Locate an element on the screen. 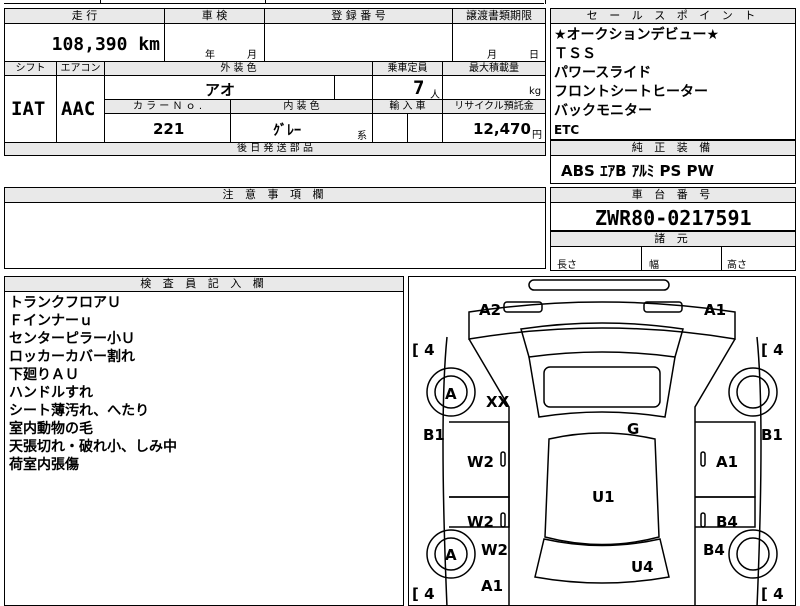 This screenshot has width=800, height=606. color-no-value: 221 is located at coordinates (169, 129).